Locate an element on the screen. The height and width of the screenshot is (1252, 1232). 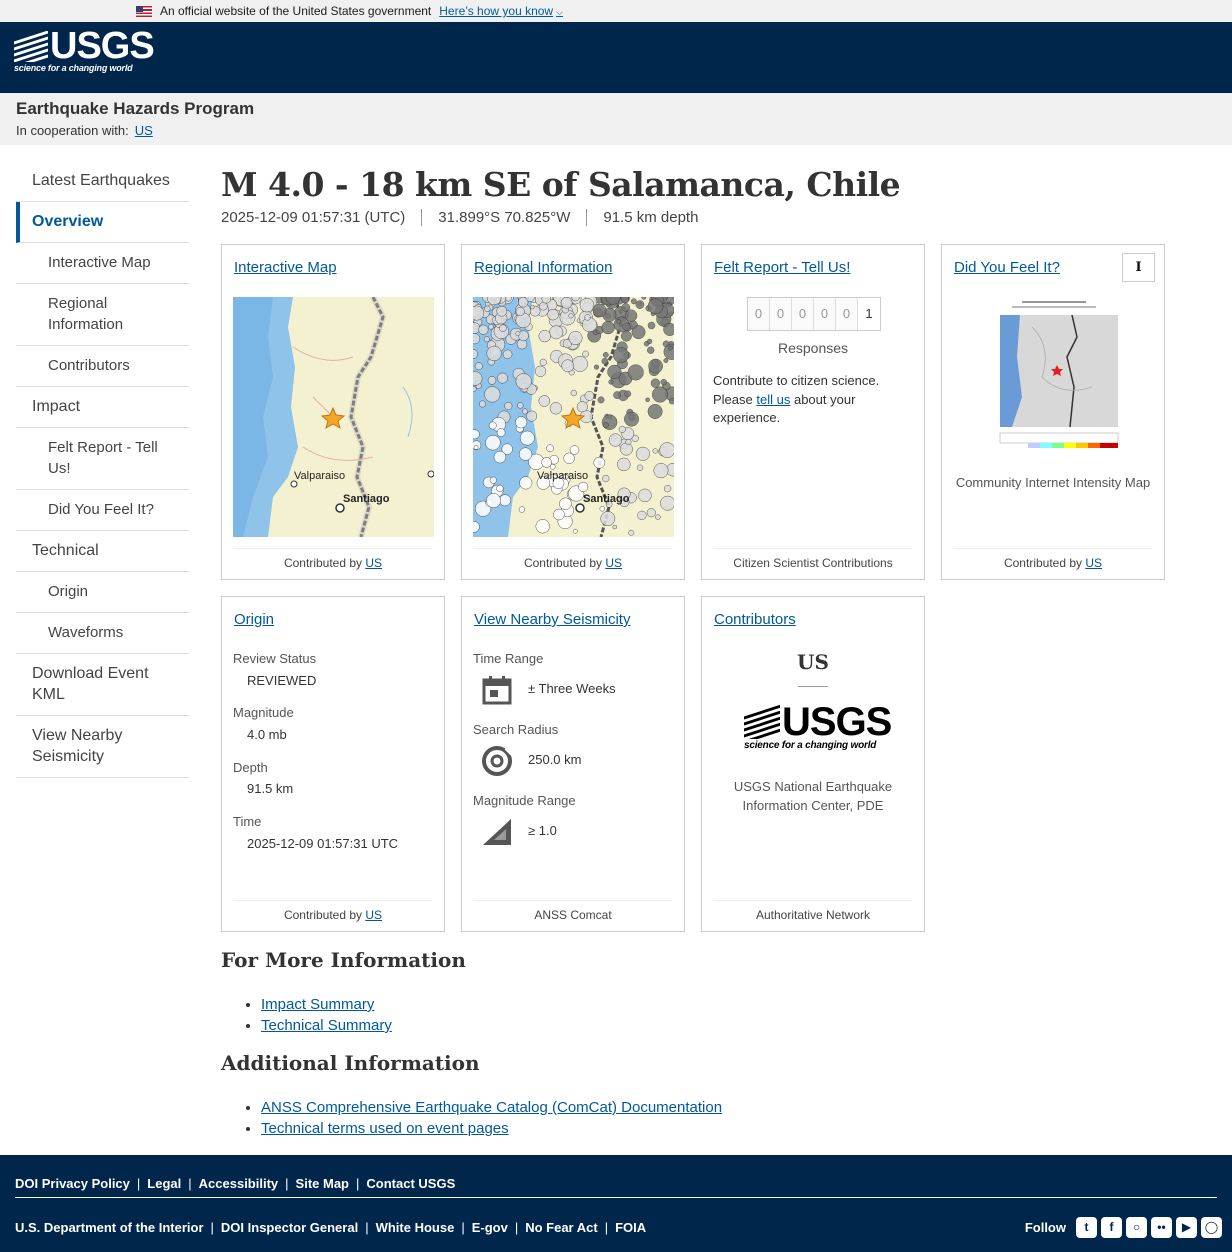
nav-waveforms: Waveforms is located at coordinates (102, 633).